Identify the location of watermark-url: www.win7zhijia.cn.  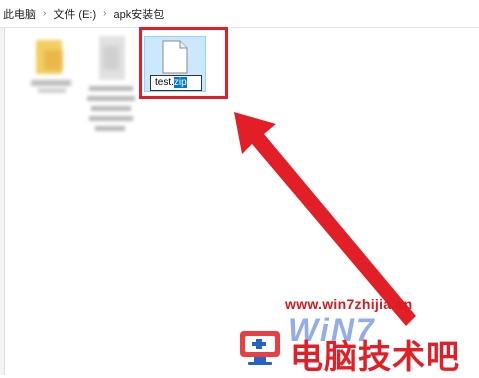
(349, 304).